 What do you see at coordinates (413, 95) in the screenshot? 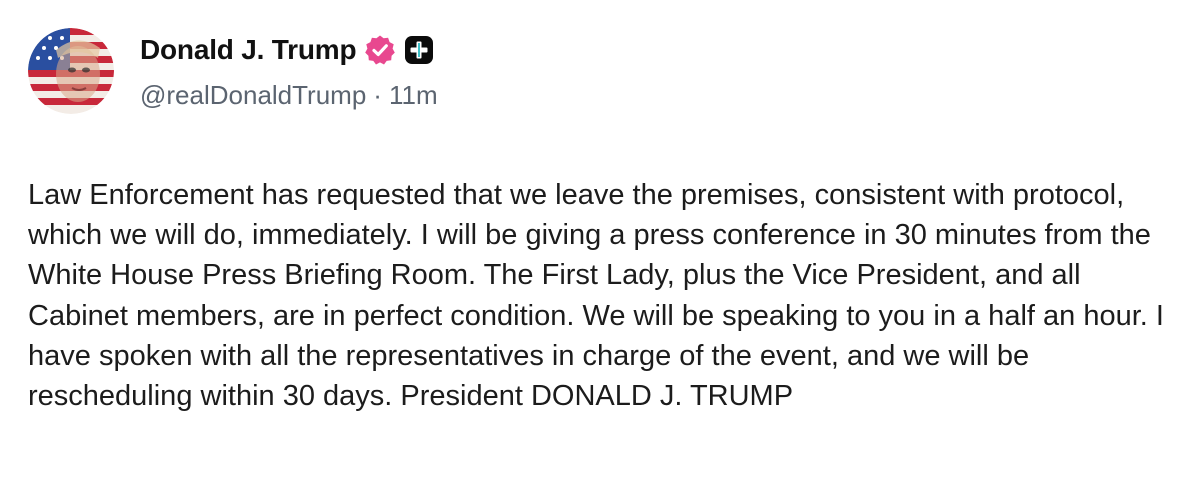
I see `post-timestamp: 11m` at bounding box center [413, 95].